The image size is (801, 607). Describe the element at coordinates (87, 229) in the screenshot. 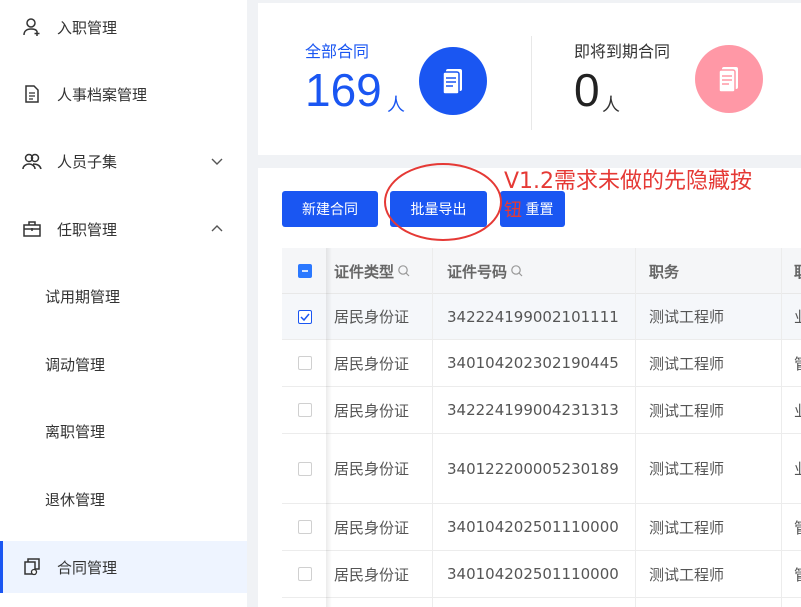

I see `sidebar-item-label: 任职管理` at that location.